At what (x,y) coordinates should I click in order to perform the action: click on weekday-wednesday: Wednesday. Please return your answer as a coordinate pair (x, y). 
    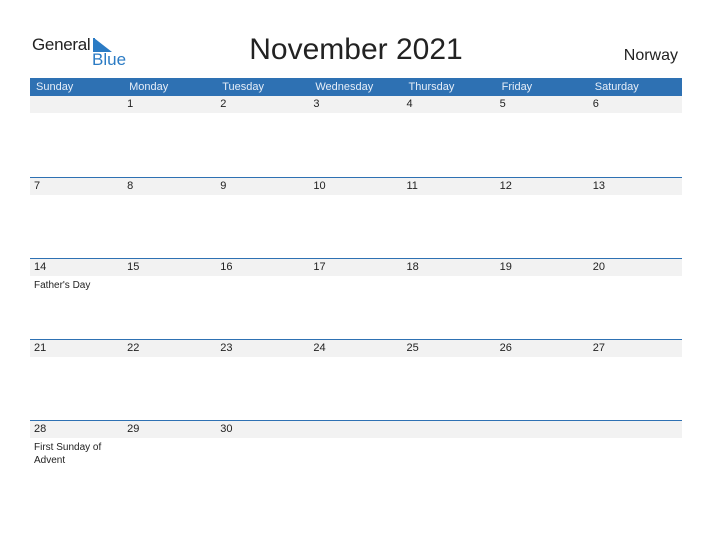
    Looking at the image, I should click on (344, 87).